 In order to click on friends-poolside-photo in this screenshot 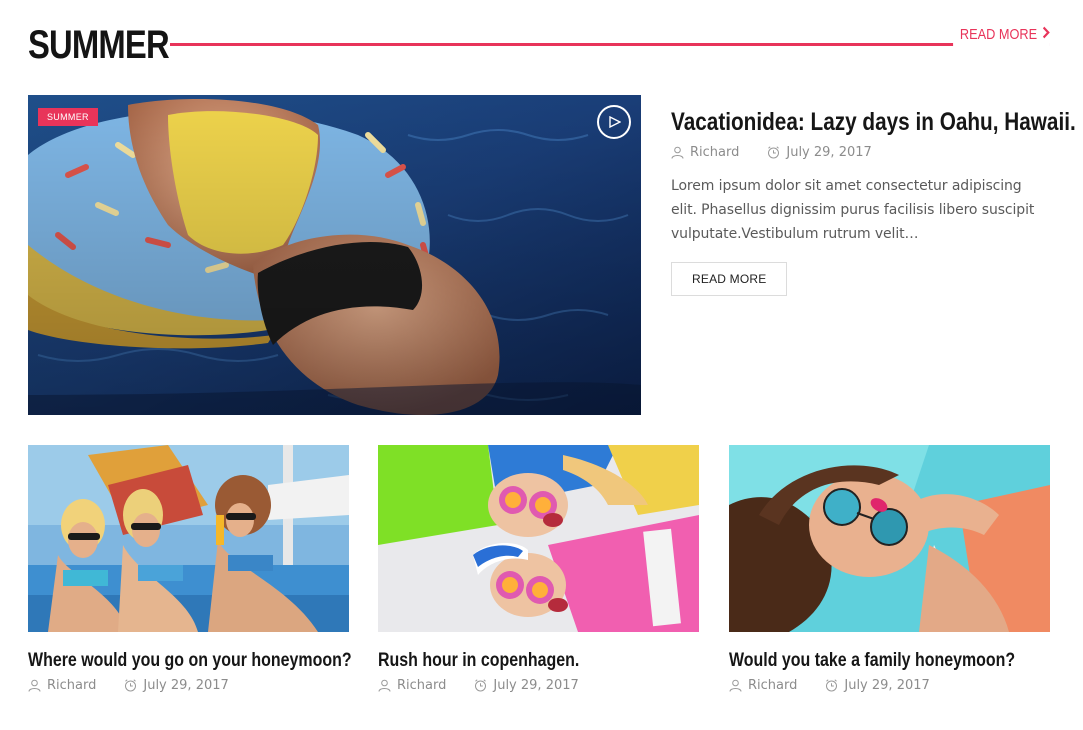, I will do `click(188, 538)`.